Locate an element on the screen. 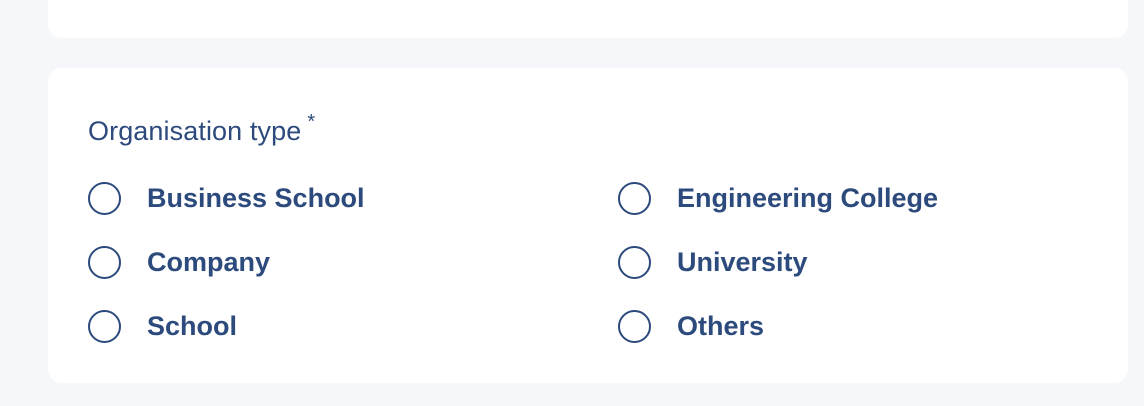 The width and height of the screenshot is (1144, 406). question-label: Organisation type * is located at coordinates (201, 129).